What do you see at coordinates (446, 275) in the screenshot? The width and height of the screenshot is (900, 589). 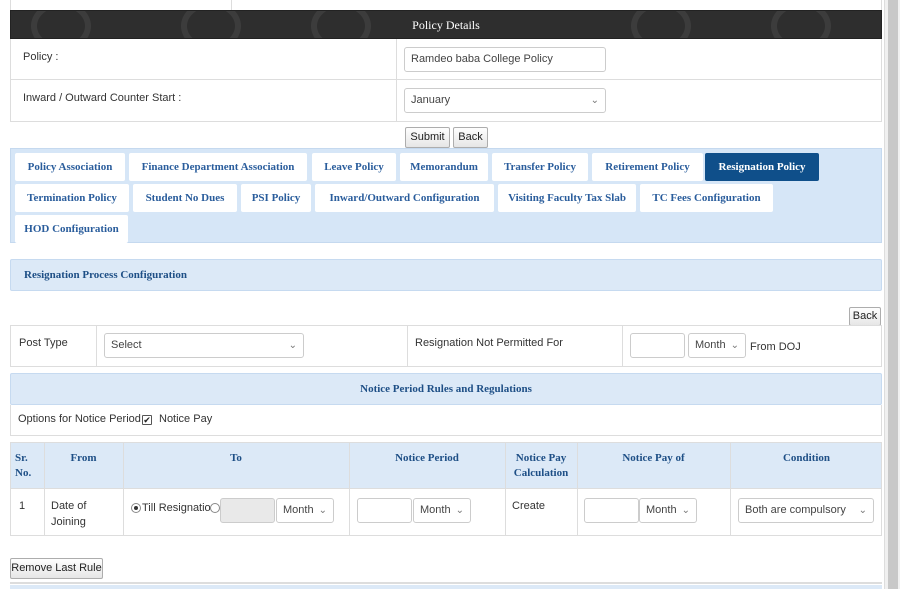 I see `resignation-config-header: Resignation Process Configuration` at bounding box center [446, 275].